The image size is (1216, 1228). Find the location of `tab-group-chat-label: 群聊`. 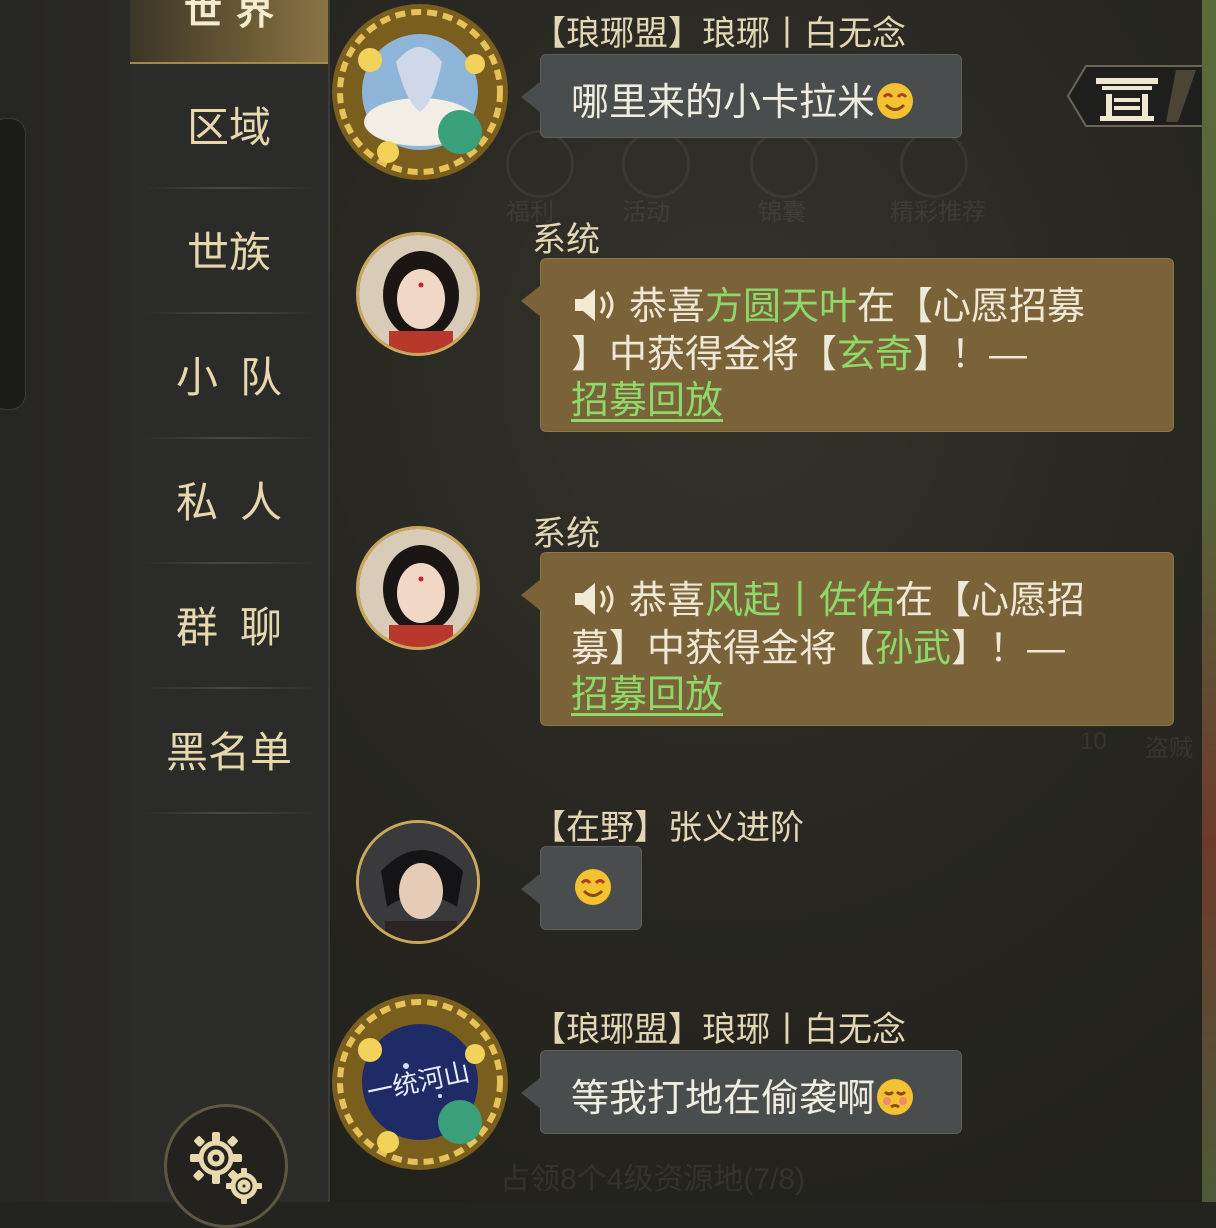

tab-group-chat-label: 群聊 is located at coordinates (239, 627).